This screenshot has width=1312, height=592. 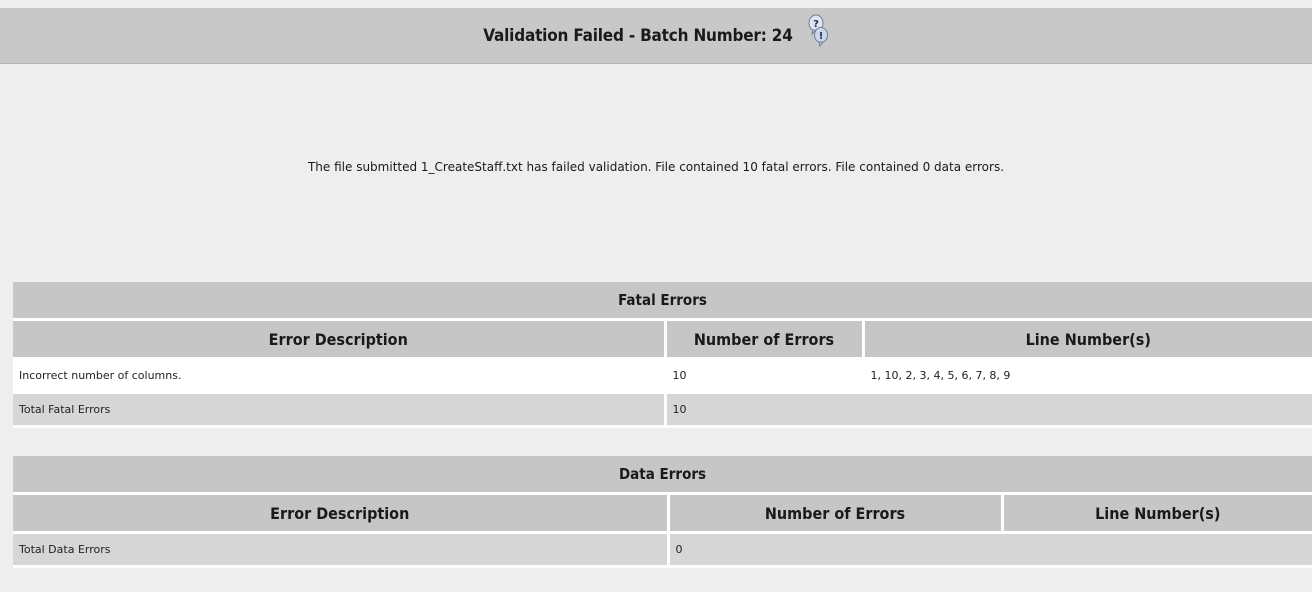 What do you see at coordinates (988, 410) in the screenshot?
I see `total-fatal-errors-value: 10` at bounding box center [988, 410].